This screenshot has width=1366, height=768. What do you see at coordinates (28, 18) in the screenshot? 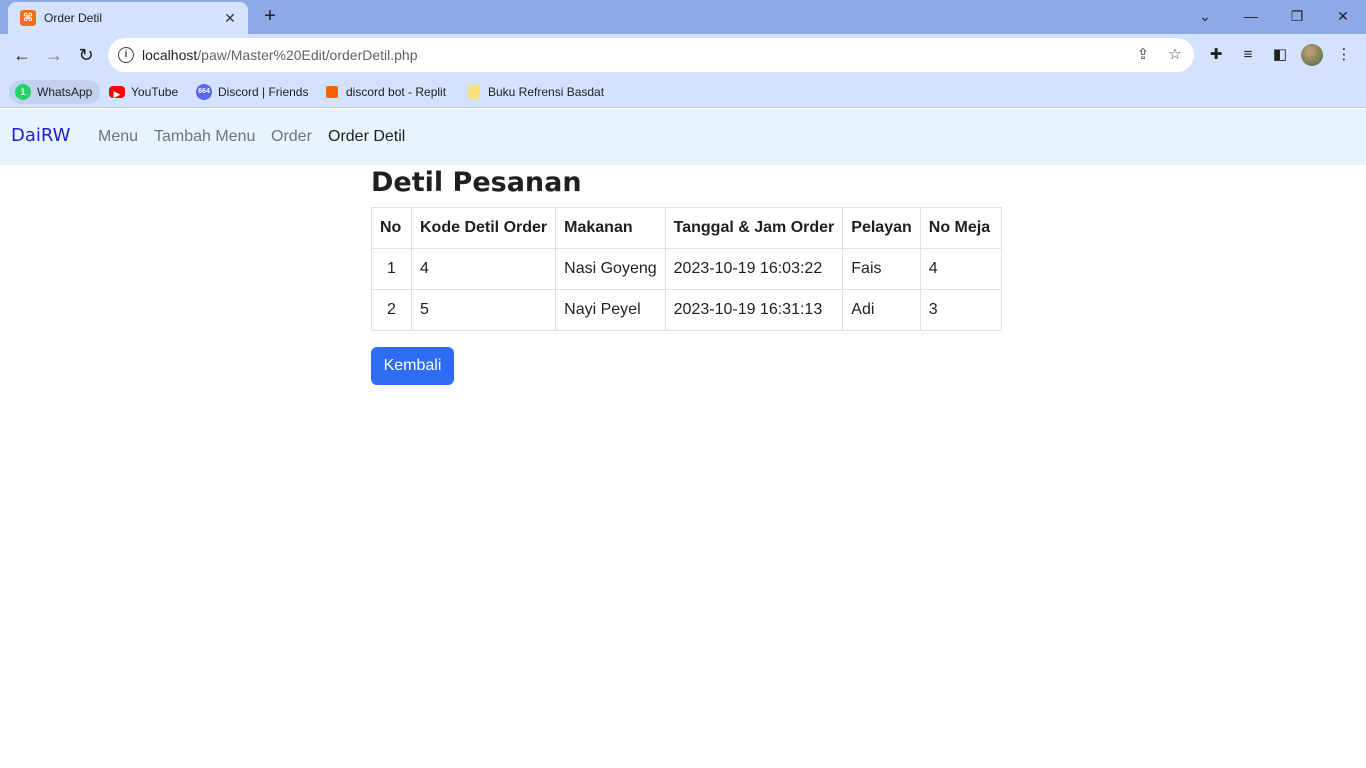
I see `xampp-favicon-icon: ⌘` at bounding box center [28, 18].